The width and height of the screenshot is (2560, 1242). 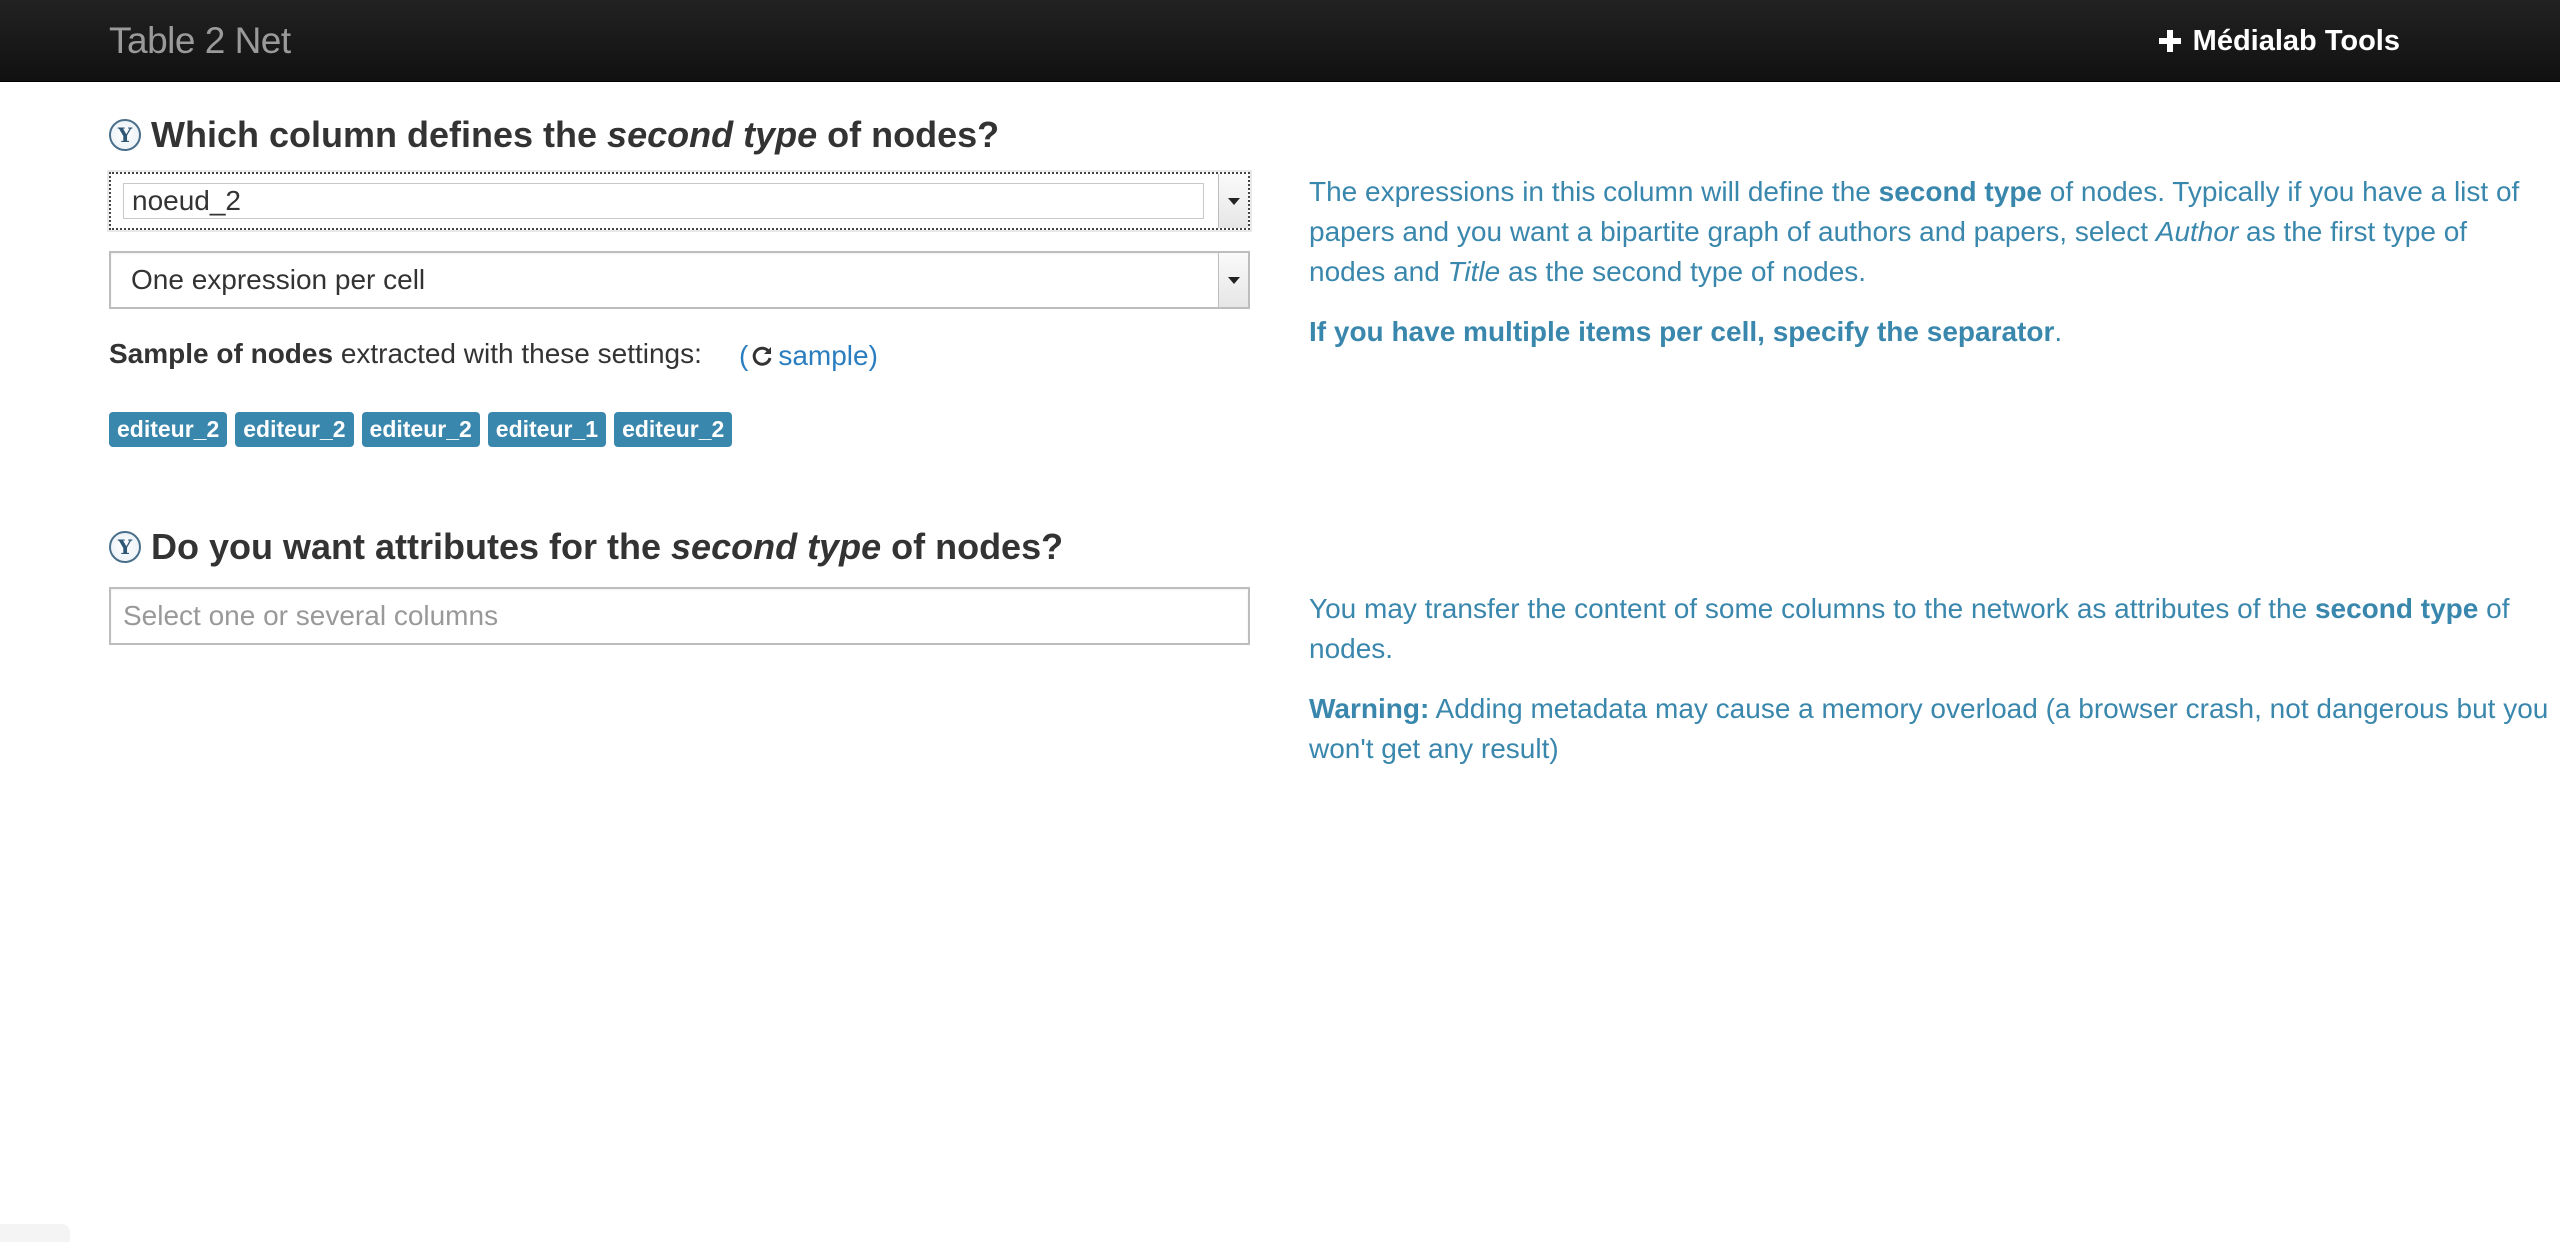 I want to click on resample-link: ( sample), so click(x=808, y=356).